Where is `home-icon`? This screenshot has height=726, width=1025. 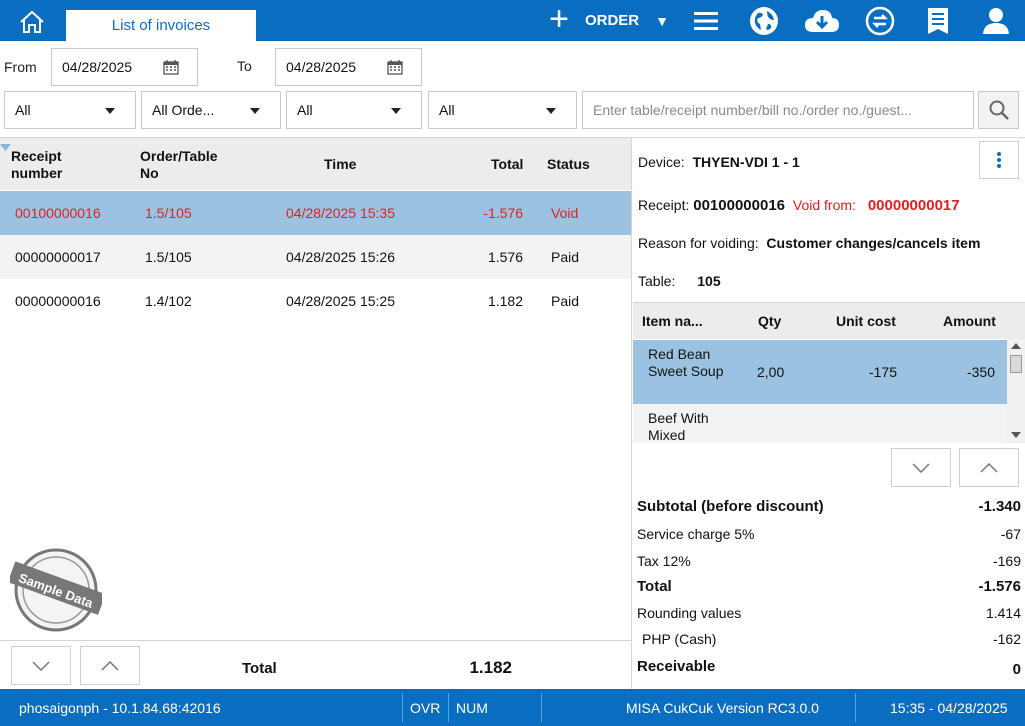
home-icon is located at coordinates (32, 21).